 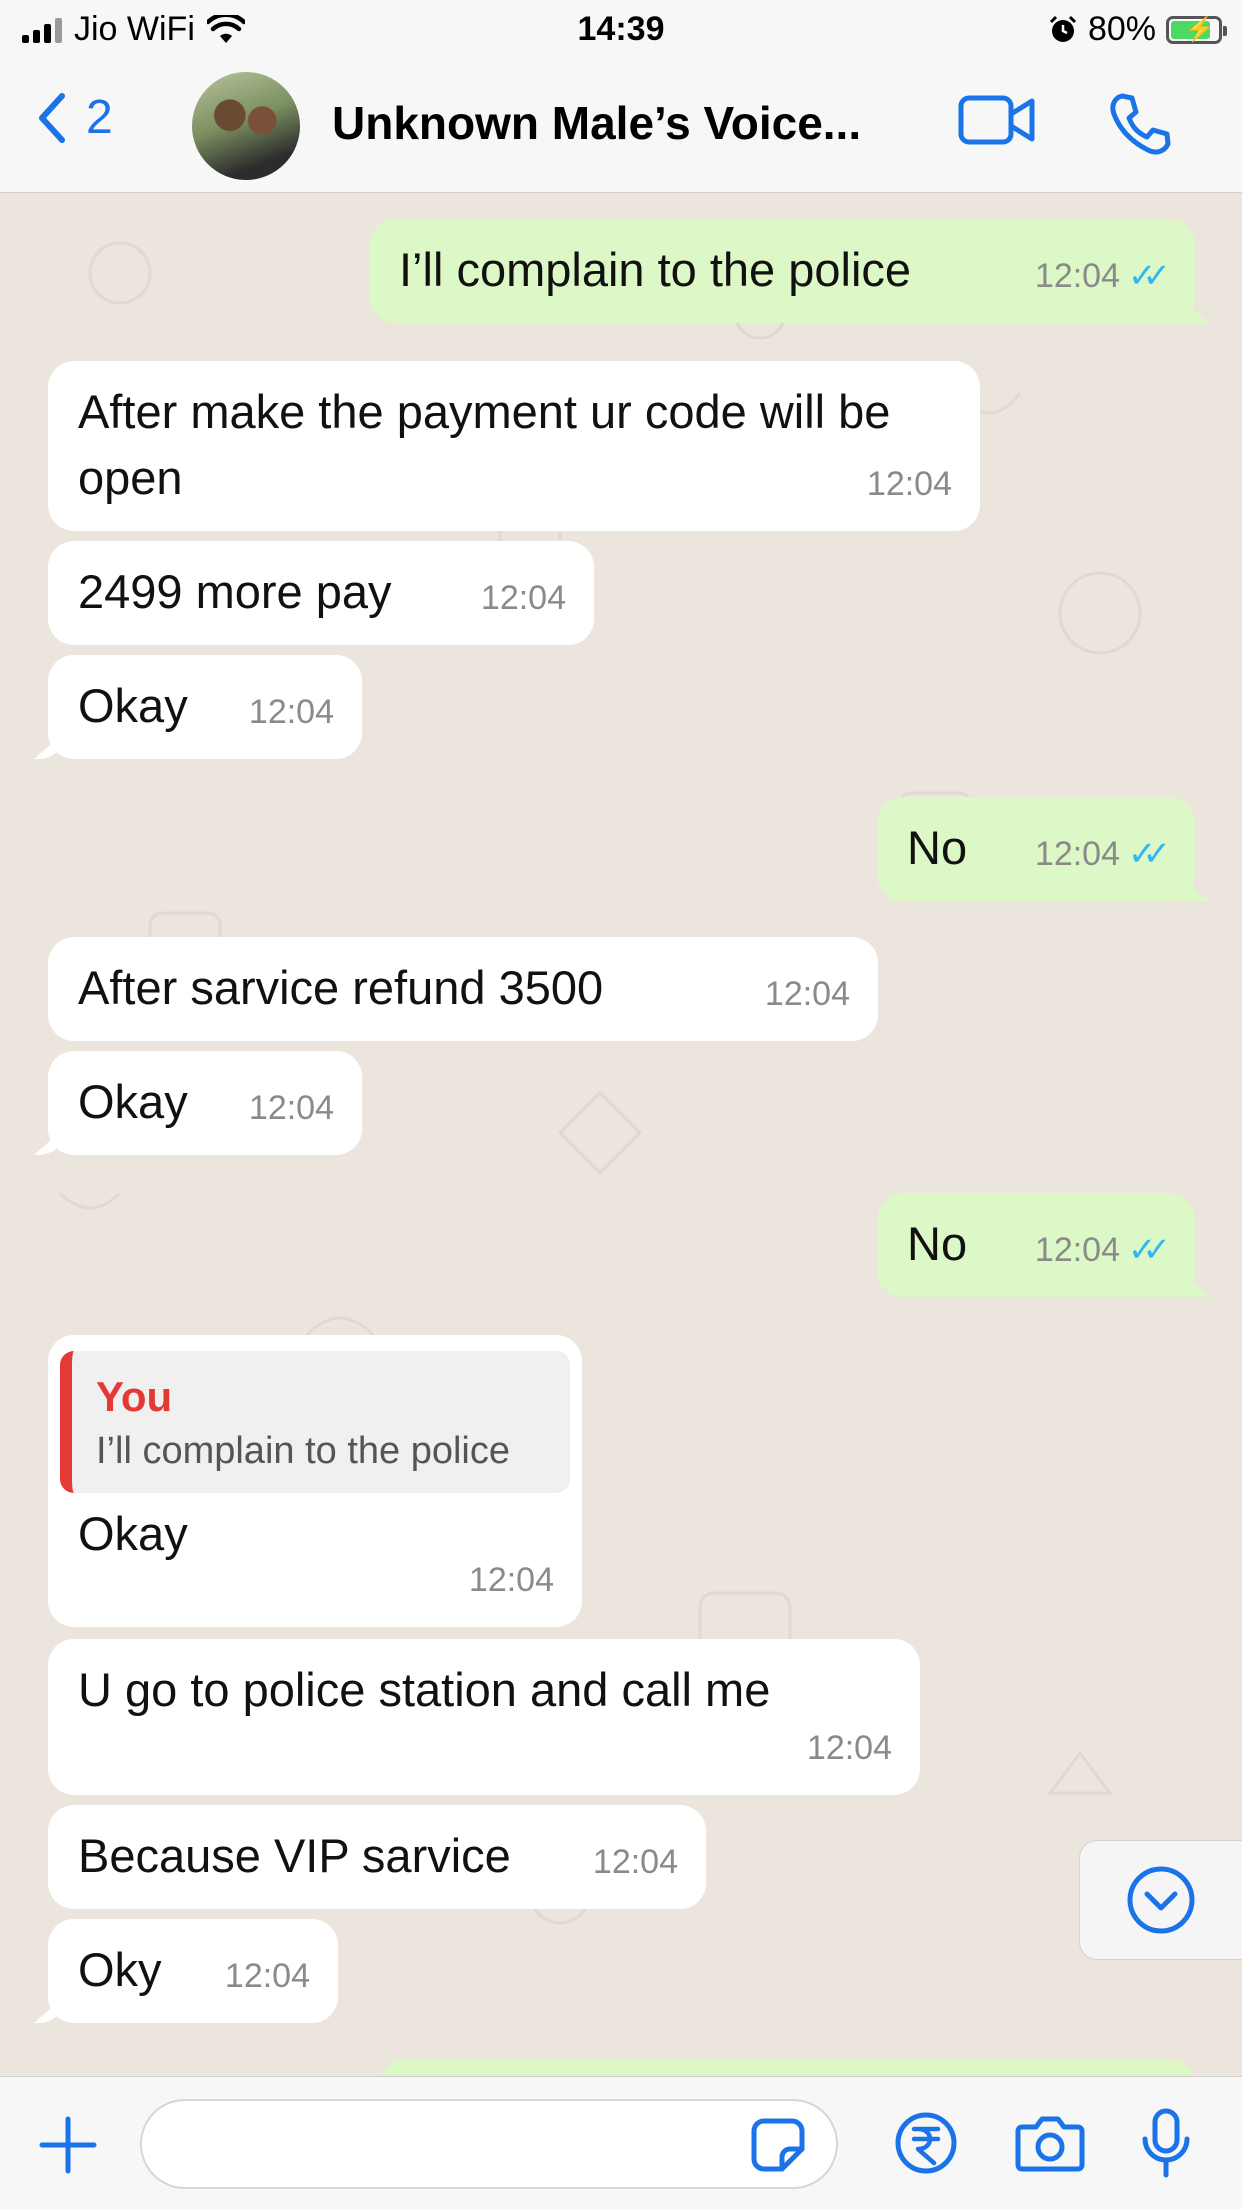 I want to click on message-input-field, so click(x=489, y=2144).